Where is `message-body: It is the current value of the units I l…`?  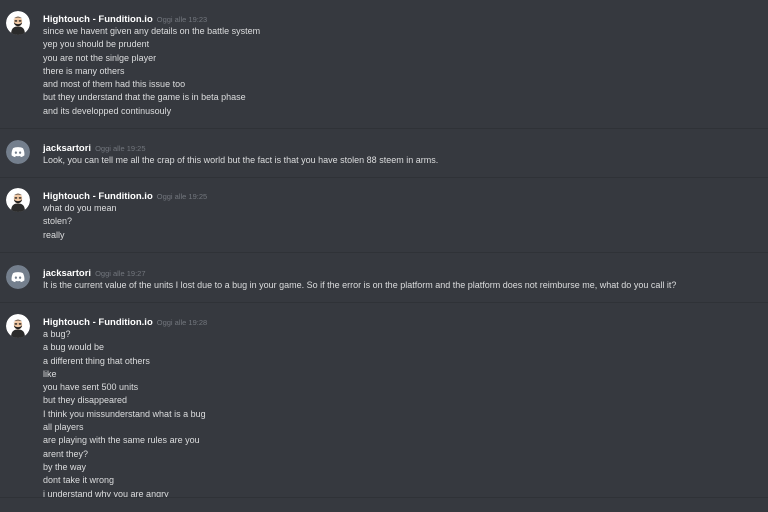
message-body: It is the current value of the units I l… is located at coordinates (359, 285).